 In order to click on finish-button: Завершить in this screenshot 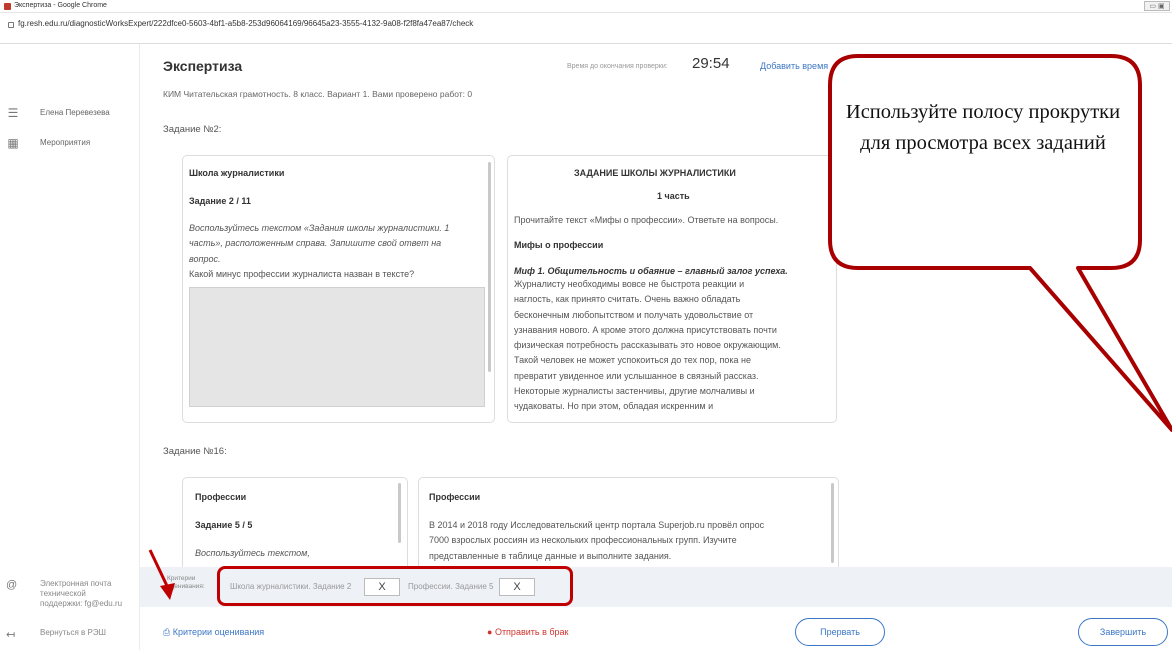, I will do `click(1123, 632)`.